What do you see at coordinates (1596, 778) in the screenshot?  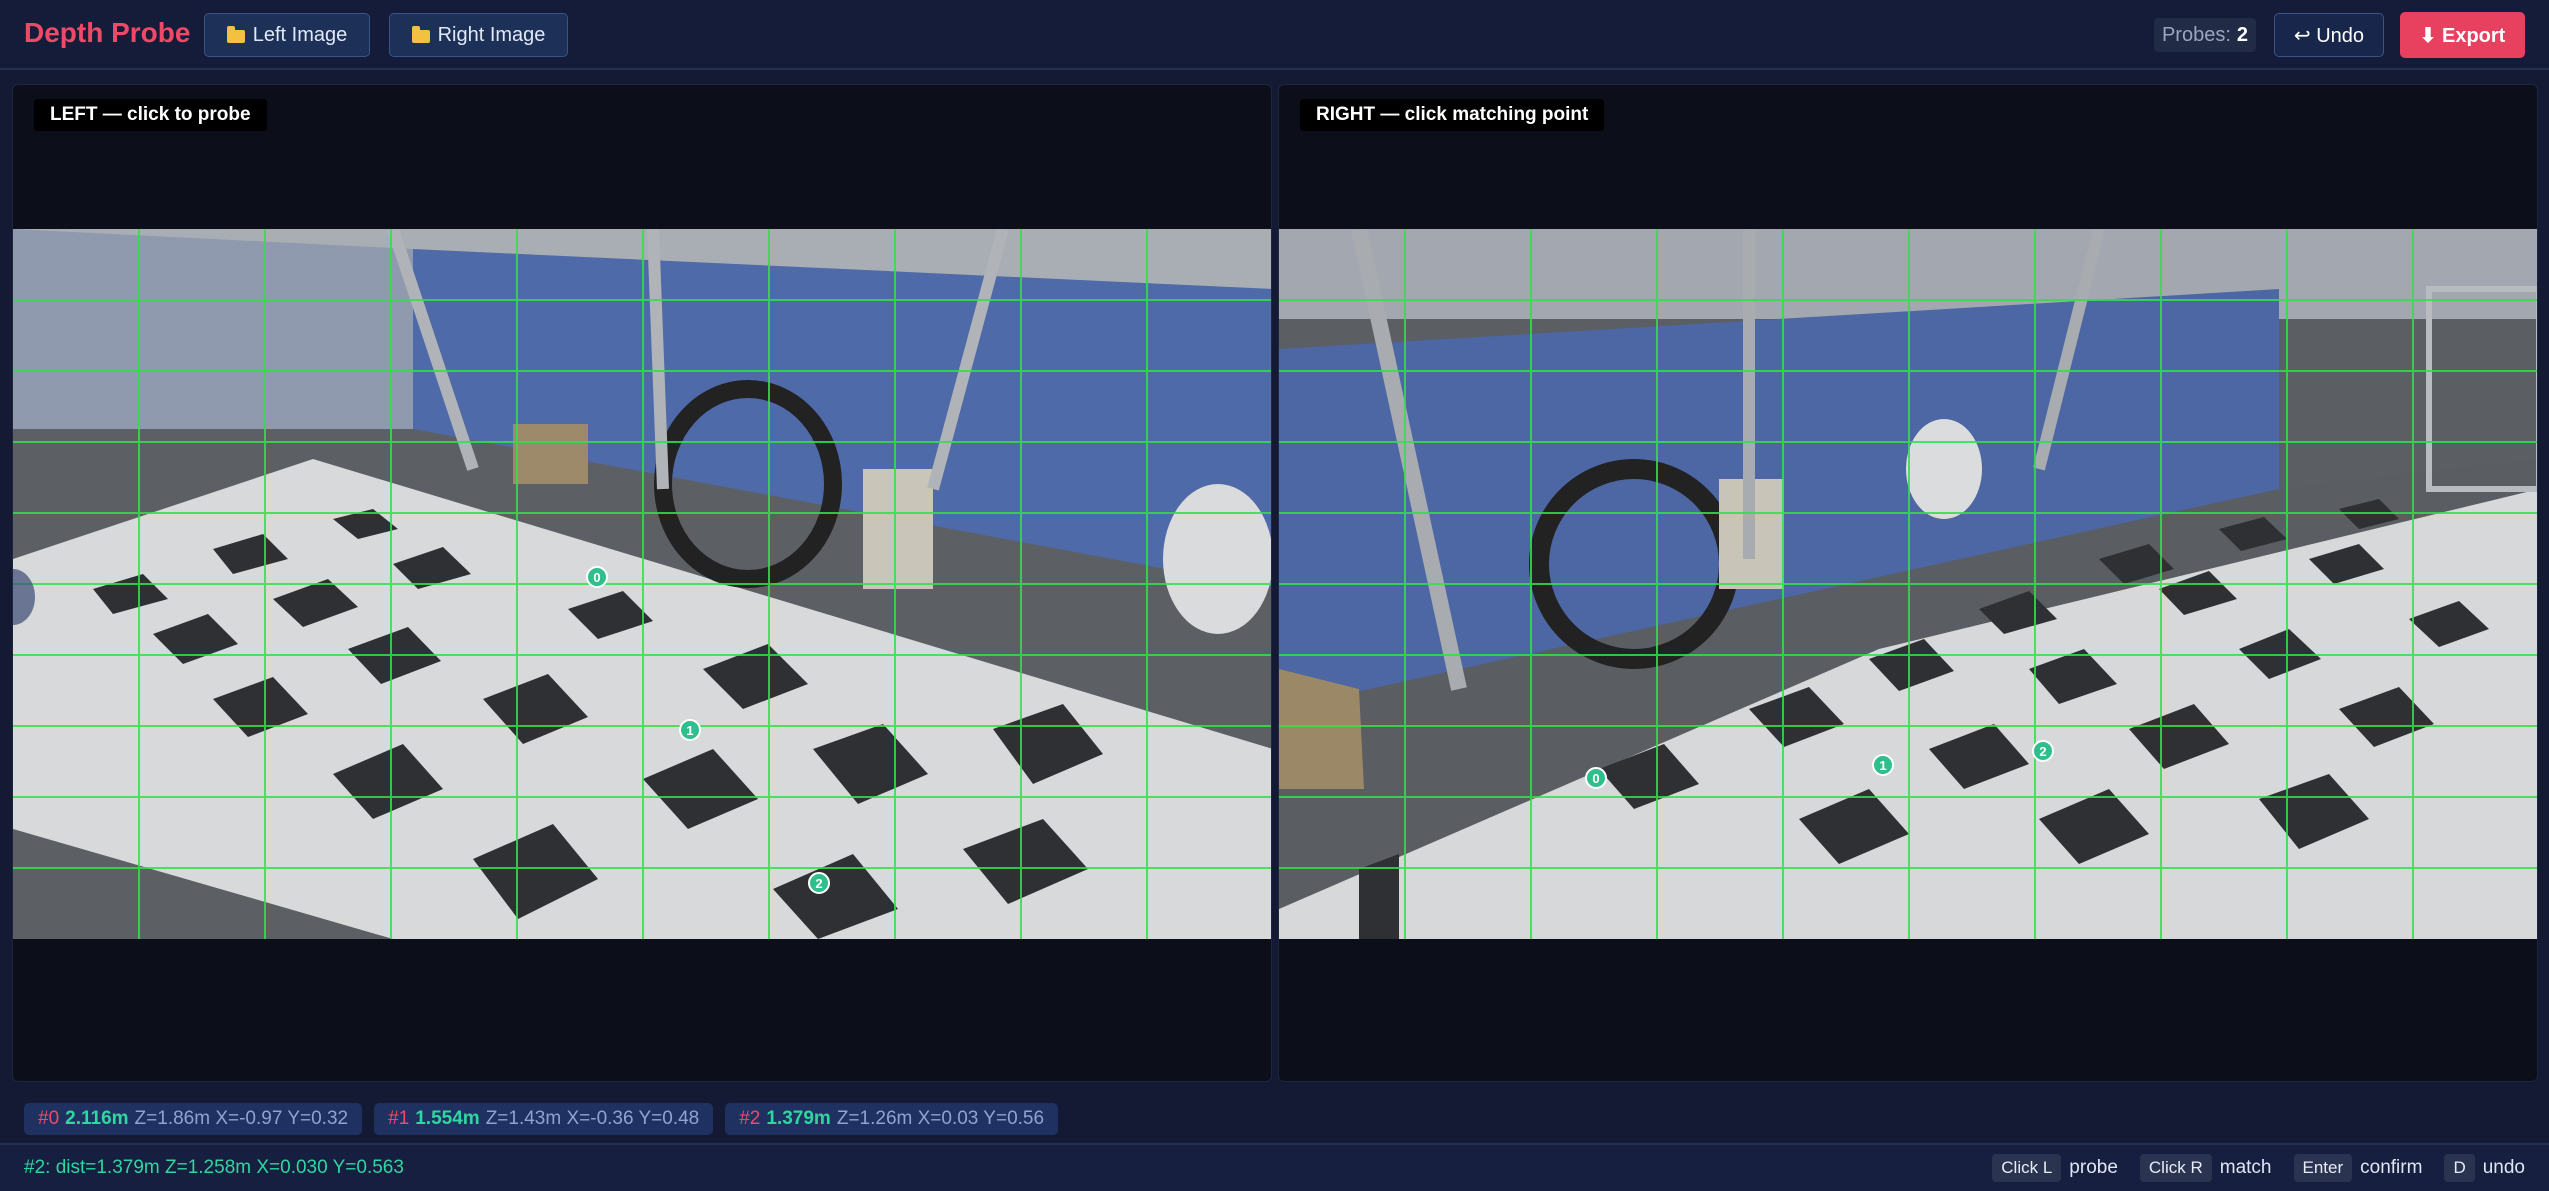 I see `probe-marker-right-0: 0` at bounding box center [1596, 778].